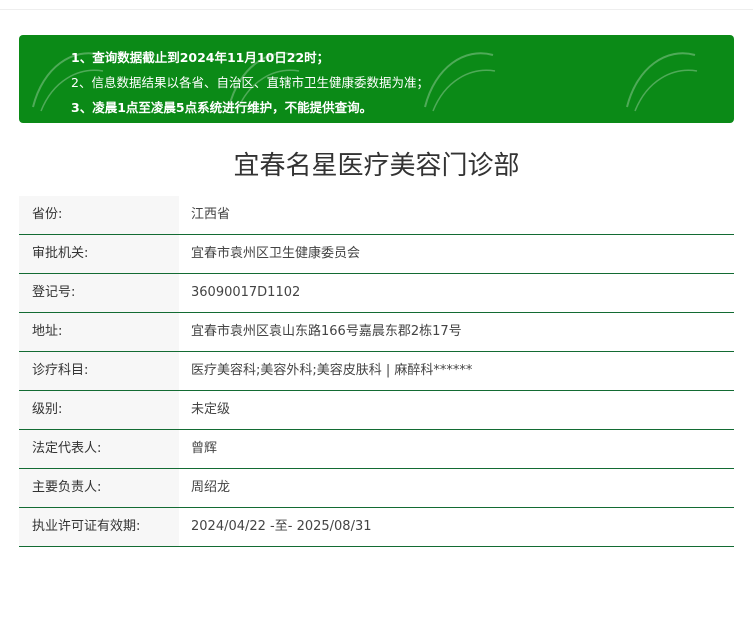  What do you see at coordinates (376, 215) in the screenshot?
I see `table-row: 省份: 江西省` at bounding box center [376, 215].